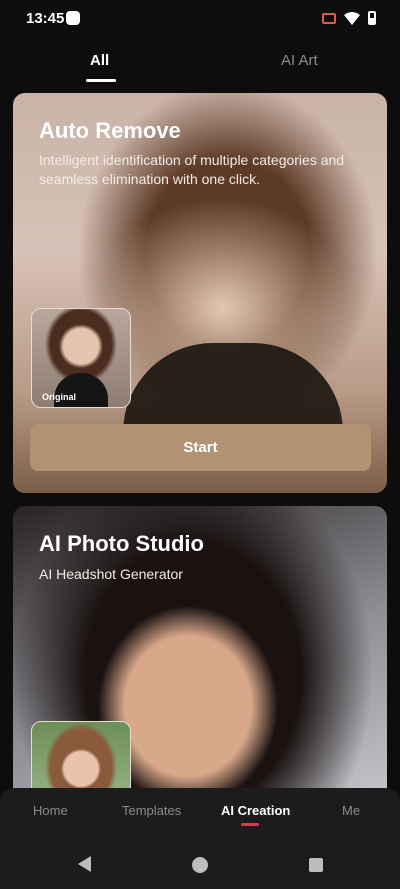  What do you see at coordinates (45, 18) in the screenshot?
I see `status-time: 13:45` at bounding box center [45, 18].